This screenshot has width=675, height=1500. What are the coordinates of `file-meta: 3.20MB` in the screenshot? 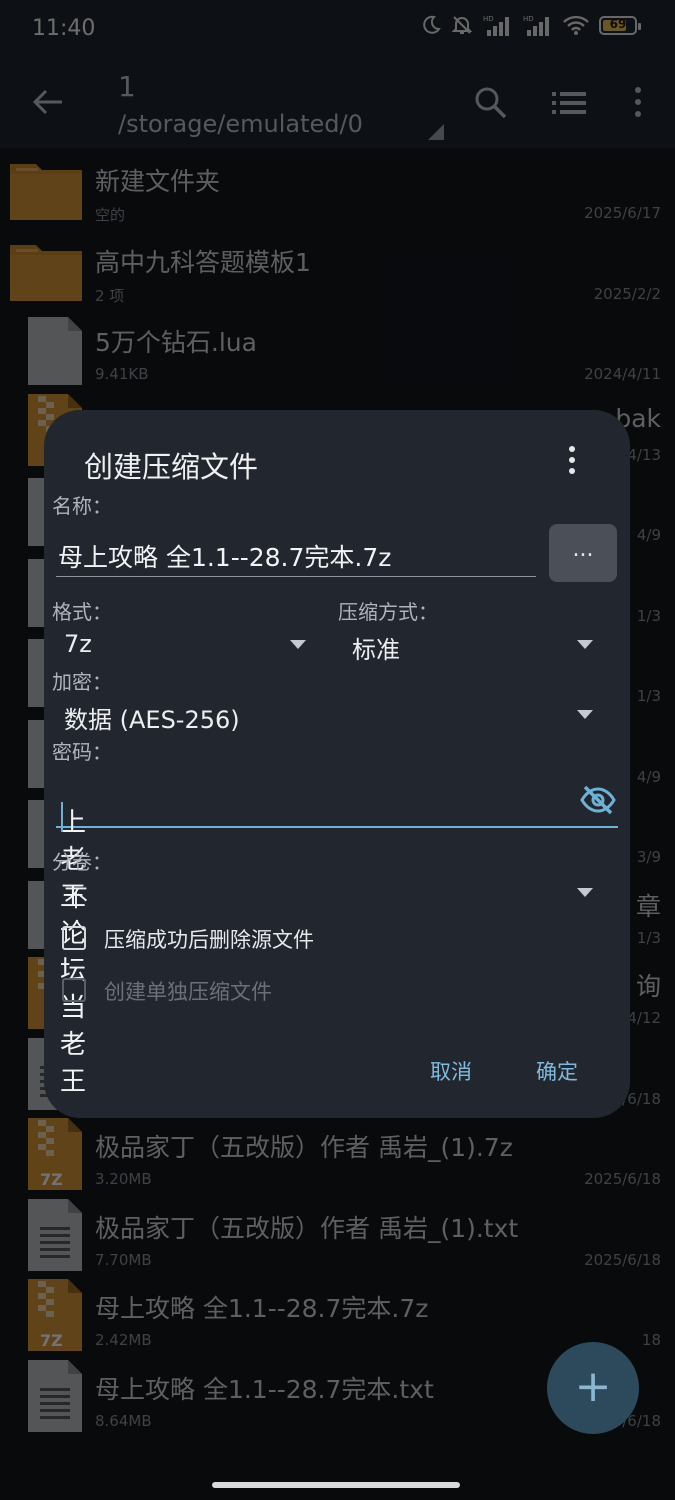 It's located at (123, 1179).